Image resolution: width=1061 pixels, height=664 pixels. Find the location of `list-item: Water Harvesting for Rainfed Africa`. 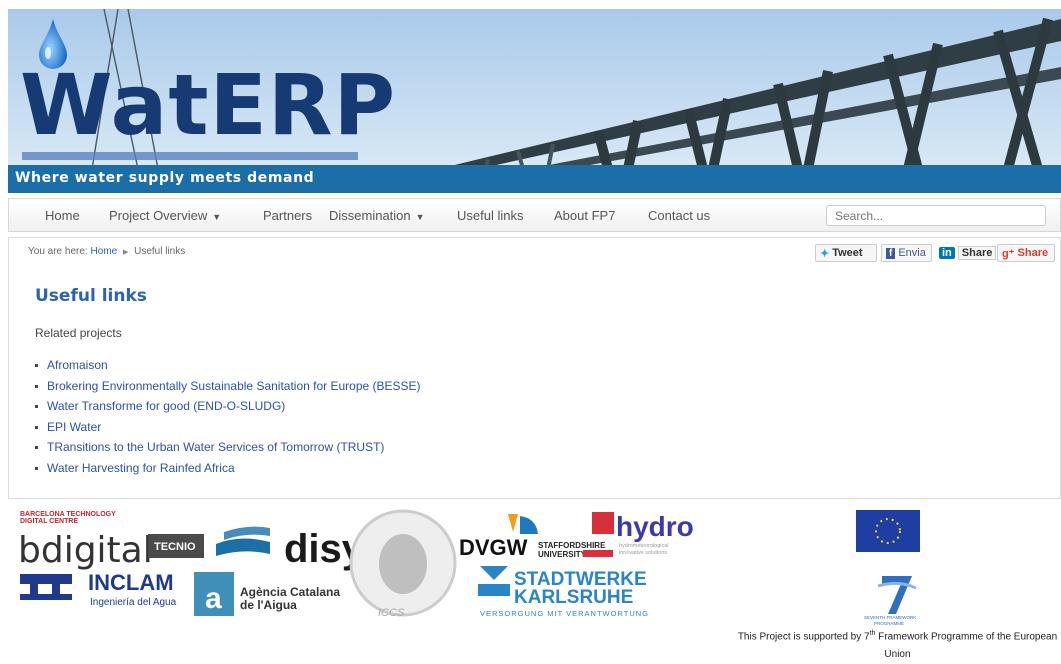

list-item: Water Harvesting for Rainfed Africa is located at coordinates (228, 471).